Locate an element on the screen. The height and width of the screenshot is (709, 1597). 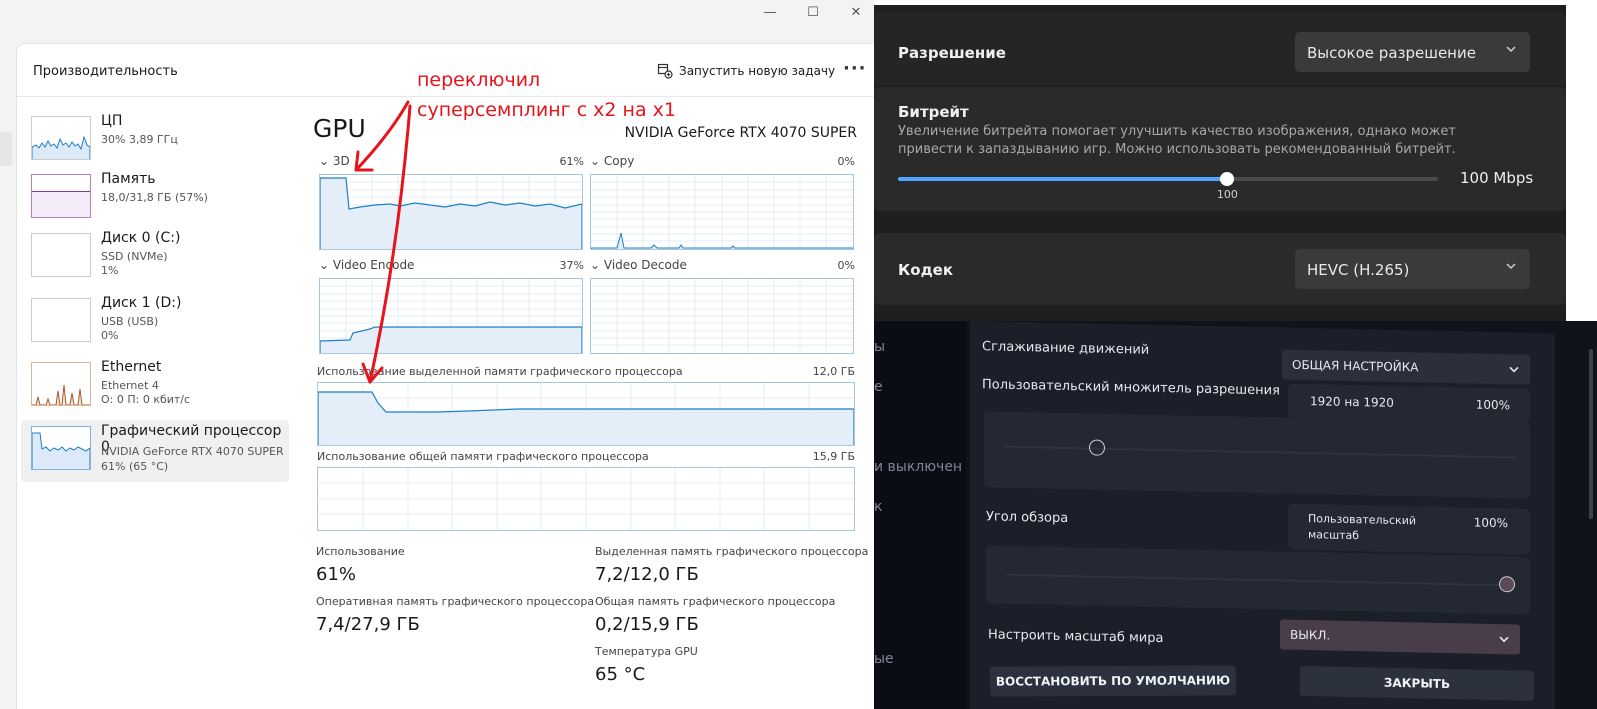
codec-row: Кодек HEVC (H.265) is located at coordinates (1220, 269).